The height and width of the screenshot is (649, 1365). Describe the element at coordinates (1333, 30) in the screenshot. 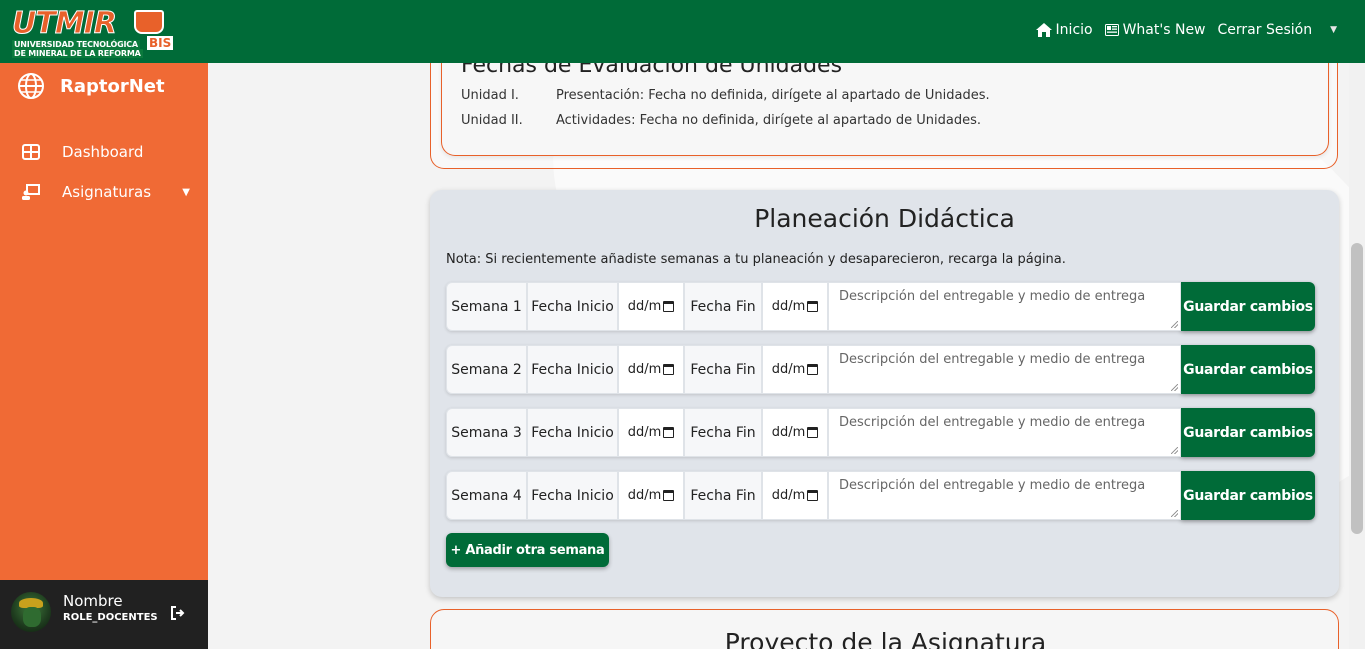

I see `caret-down-icon: ▼` at that location.